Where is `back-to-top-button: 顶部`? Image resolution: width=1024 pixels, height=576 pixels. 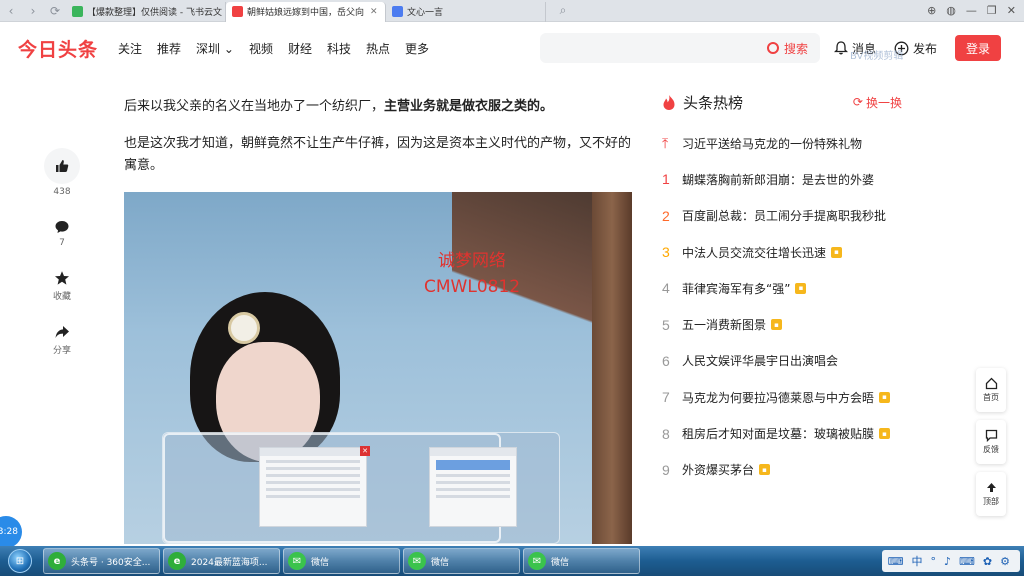 back-to-top-button: 顶部 is located at coordinates (991, 494).